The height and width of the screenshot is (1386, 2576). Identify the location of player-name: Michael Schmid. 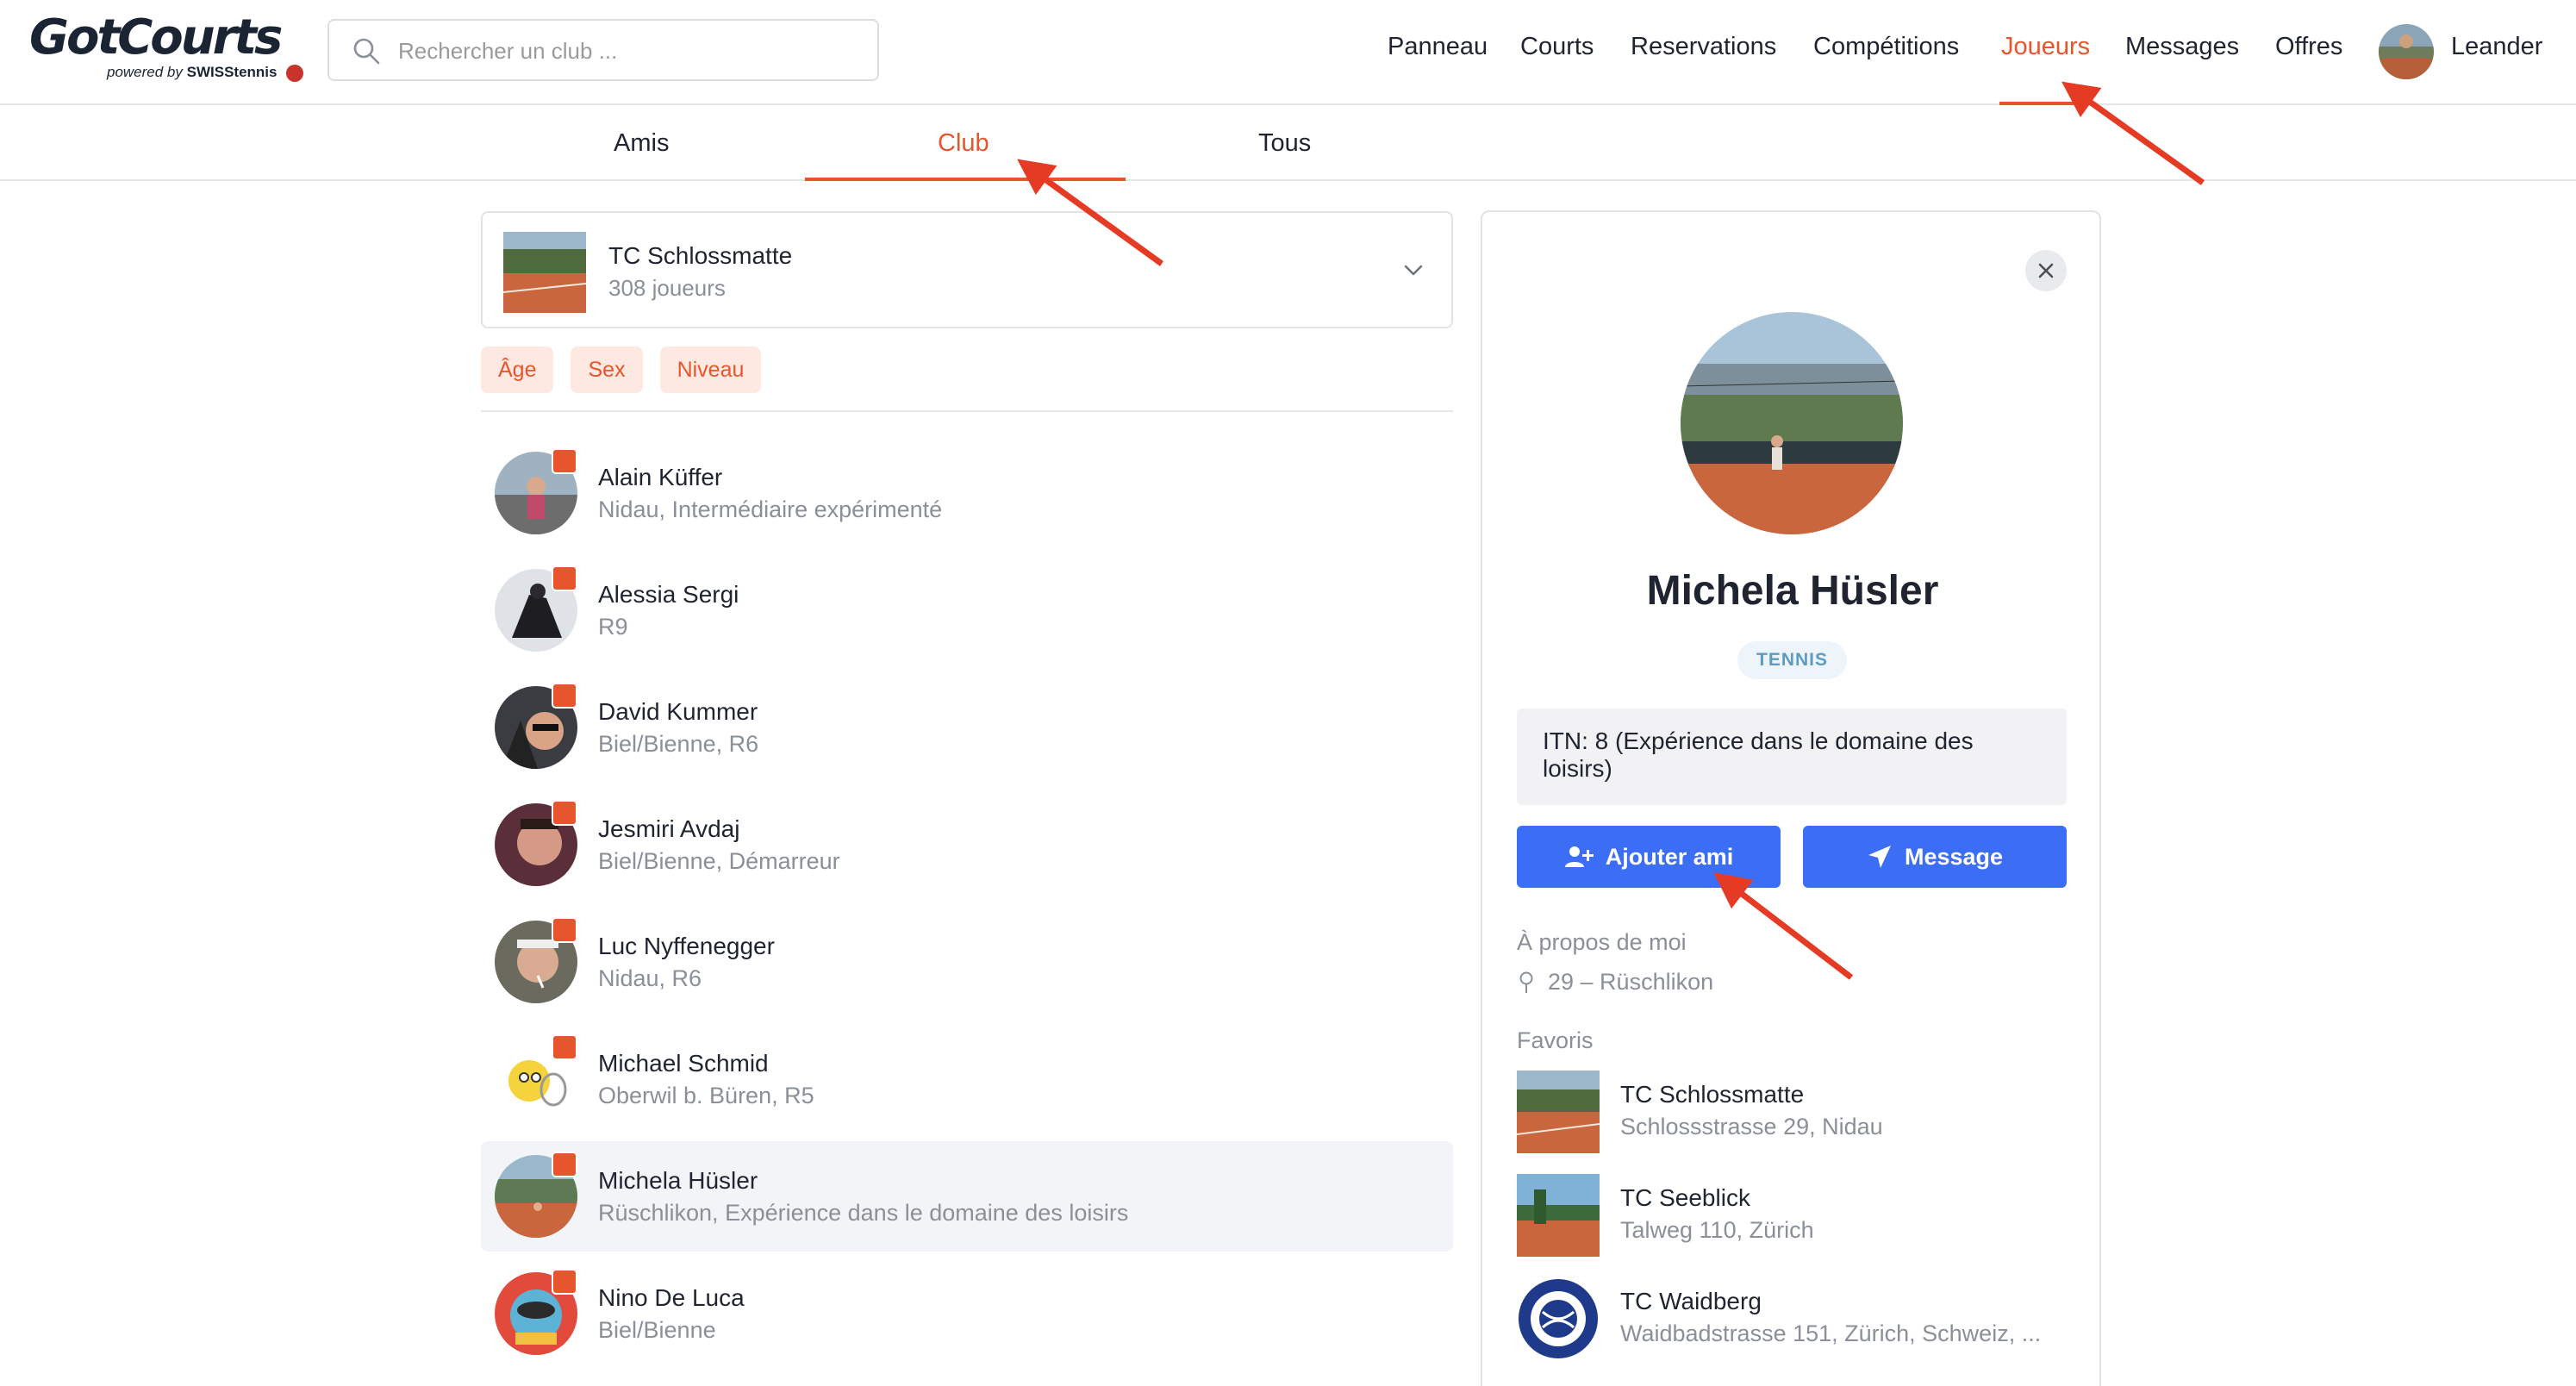
(683, 1063).